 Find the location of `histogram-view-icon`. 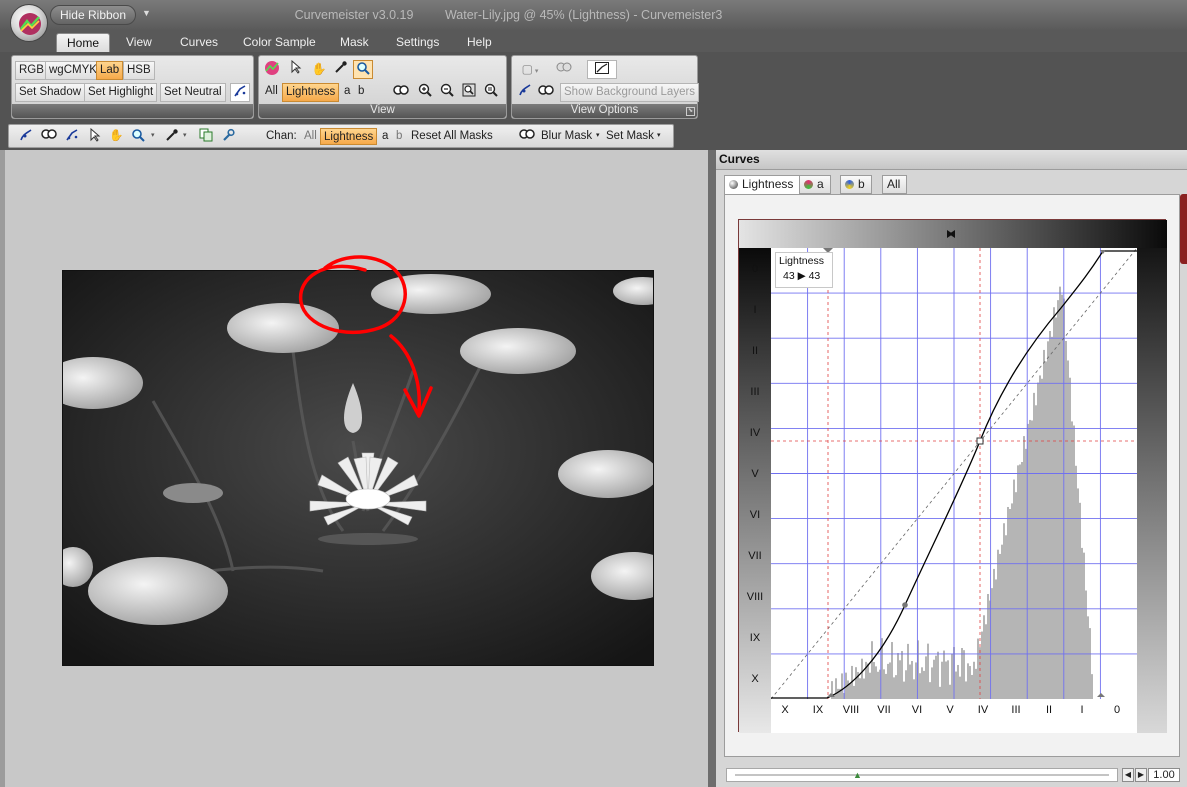

histogram-view-icon is located at coordinates (602, 69).